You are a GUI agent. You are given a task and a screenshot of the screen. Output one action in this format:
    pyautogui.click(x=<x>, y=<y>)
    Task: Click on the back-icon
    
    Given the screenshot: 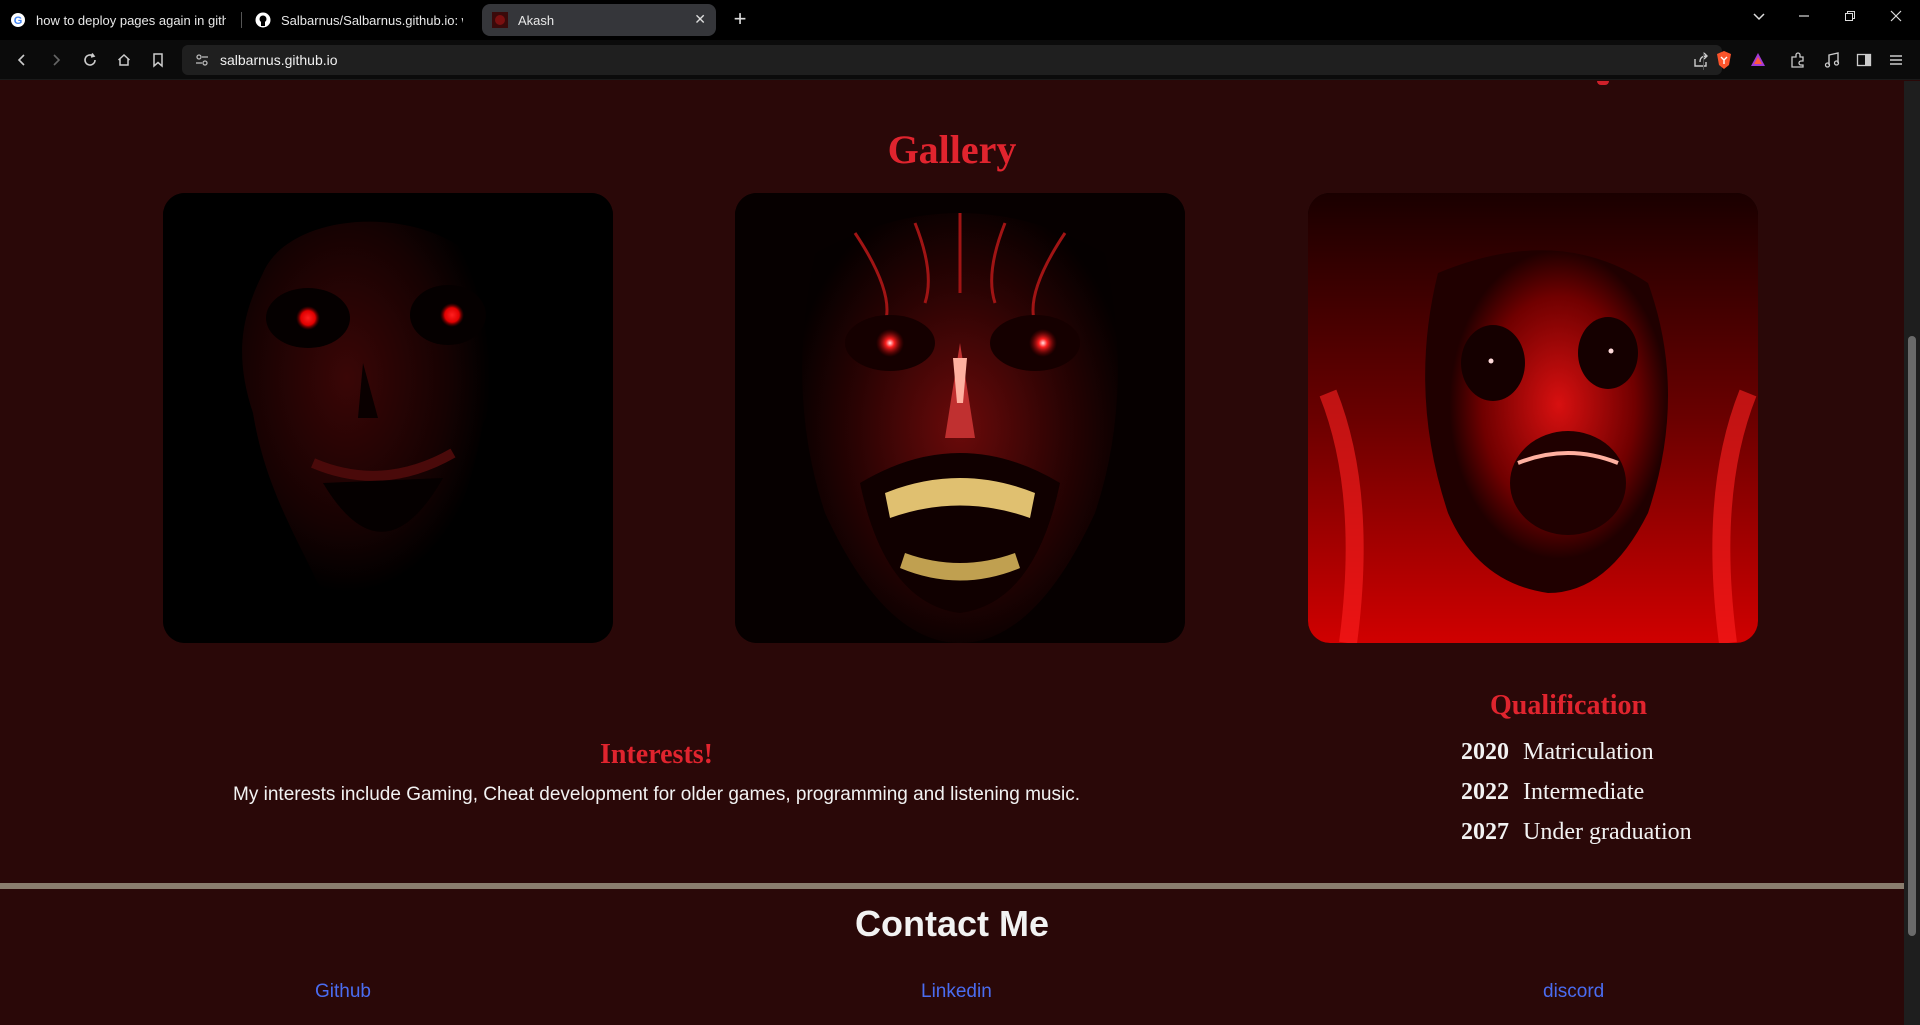 What is the action you would take?
    pyautogui.click(x=22, y=60)
    